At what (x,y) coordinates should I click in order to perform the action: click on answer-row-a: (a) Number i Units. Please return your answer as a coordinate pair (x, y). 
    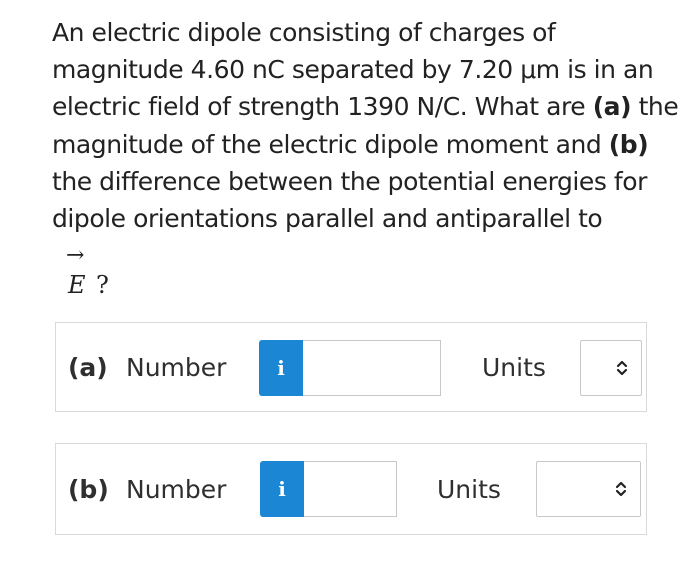
    Looking at the image, I should click on (351, 367).